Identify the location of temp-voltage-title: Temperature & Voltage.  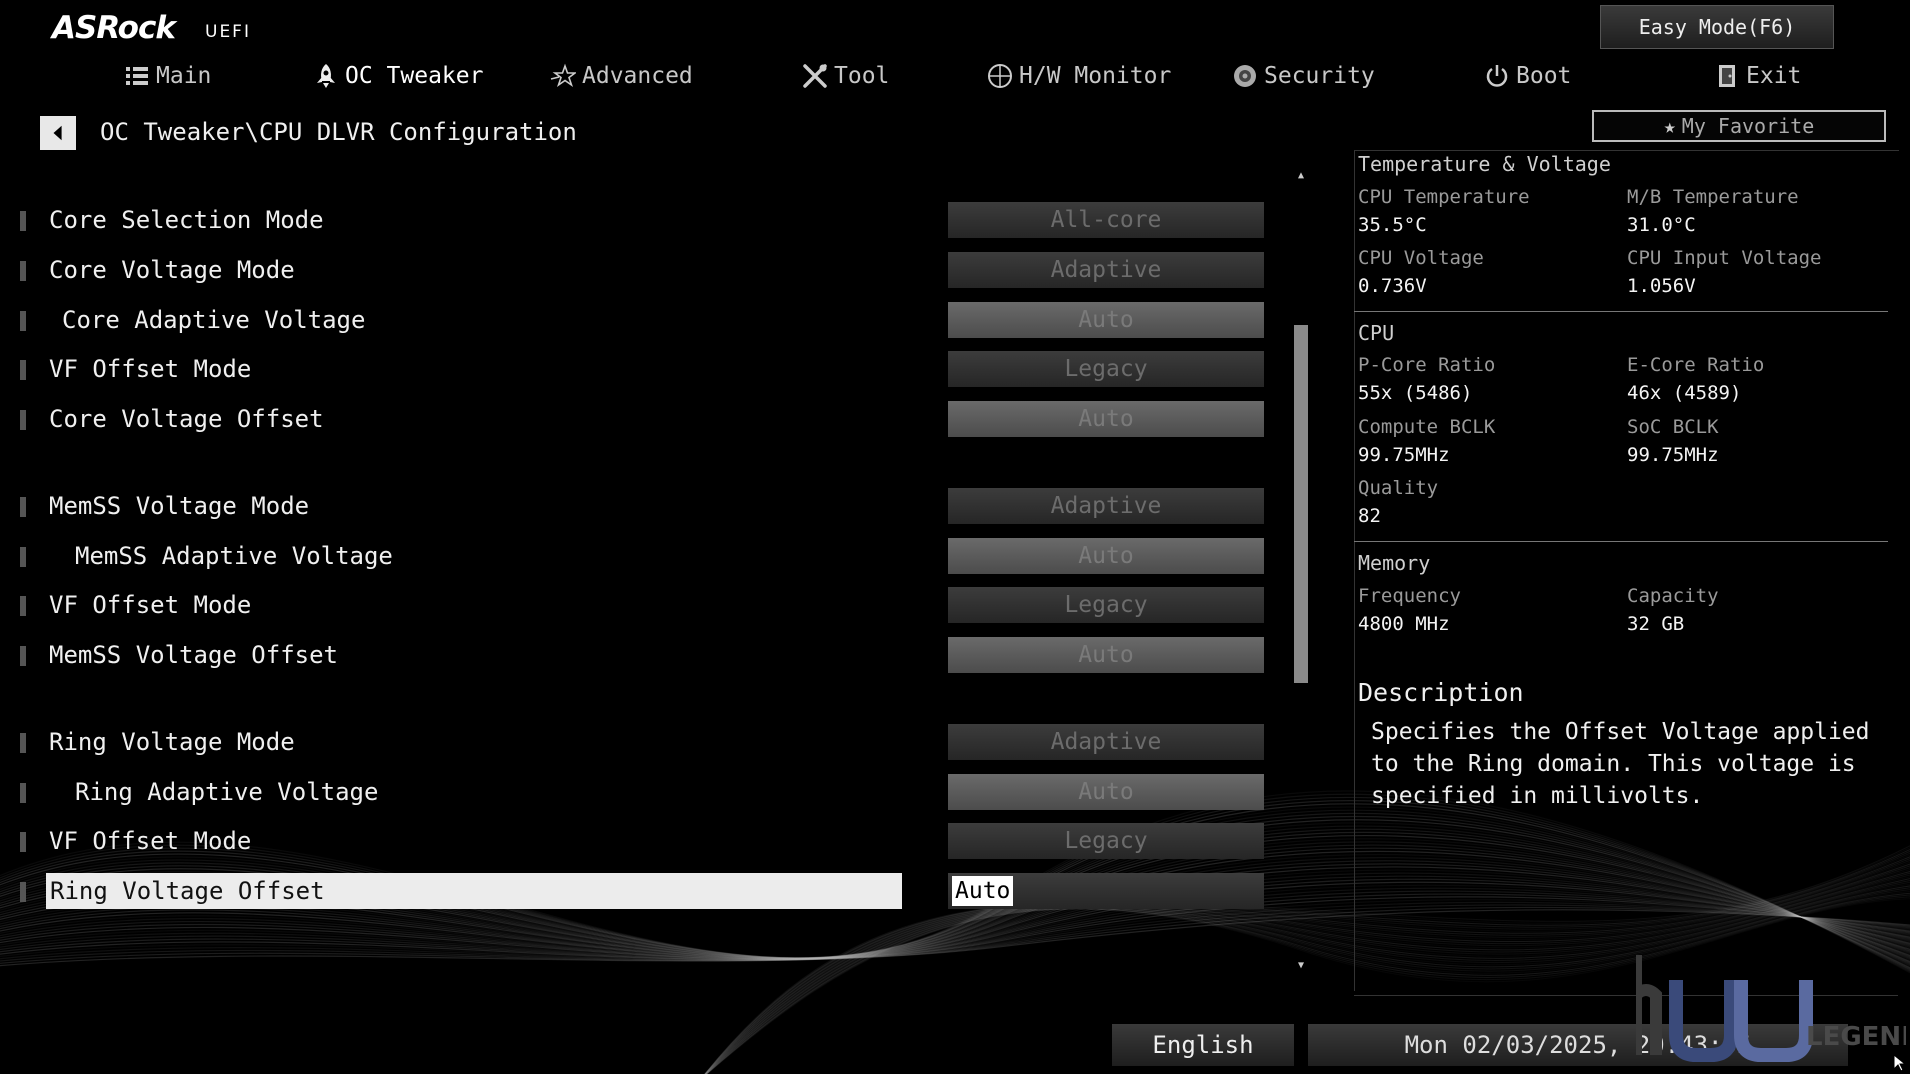
(1484, 164).